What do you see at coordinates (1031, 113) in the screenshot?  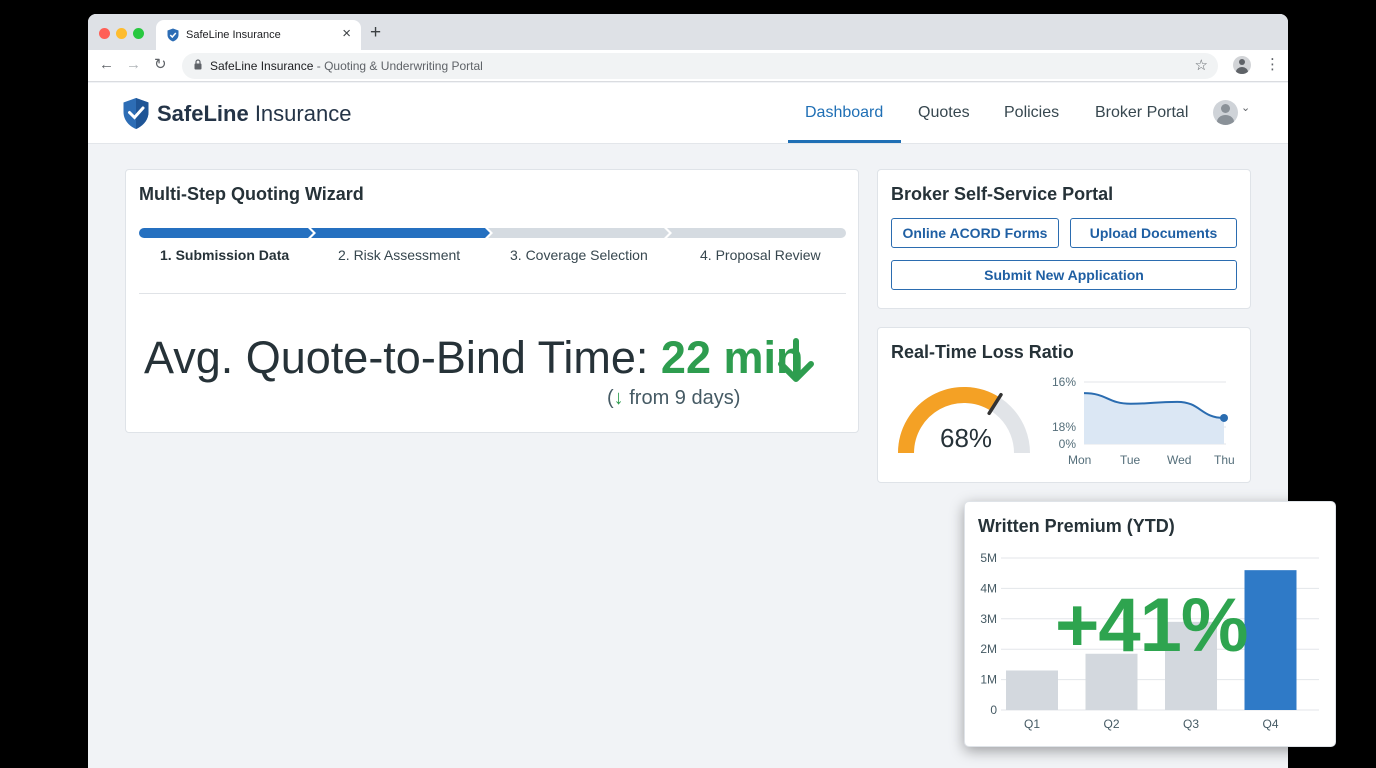 I see `nav-policies: Policies` at bounding box center [1031, 113].